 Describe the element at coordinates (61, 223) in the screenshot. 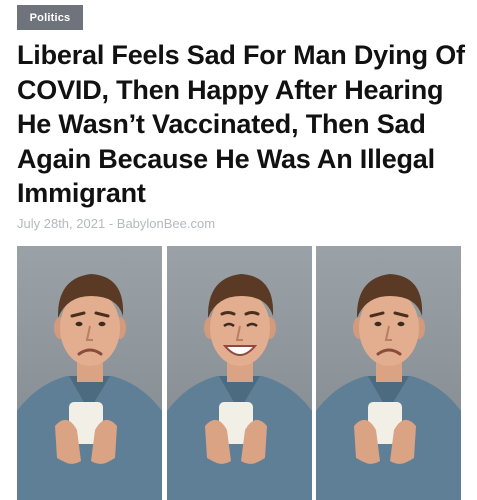

I see `article-date: July 28th, 2021` at that location.